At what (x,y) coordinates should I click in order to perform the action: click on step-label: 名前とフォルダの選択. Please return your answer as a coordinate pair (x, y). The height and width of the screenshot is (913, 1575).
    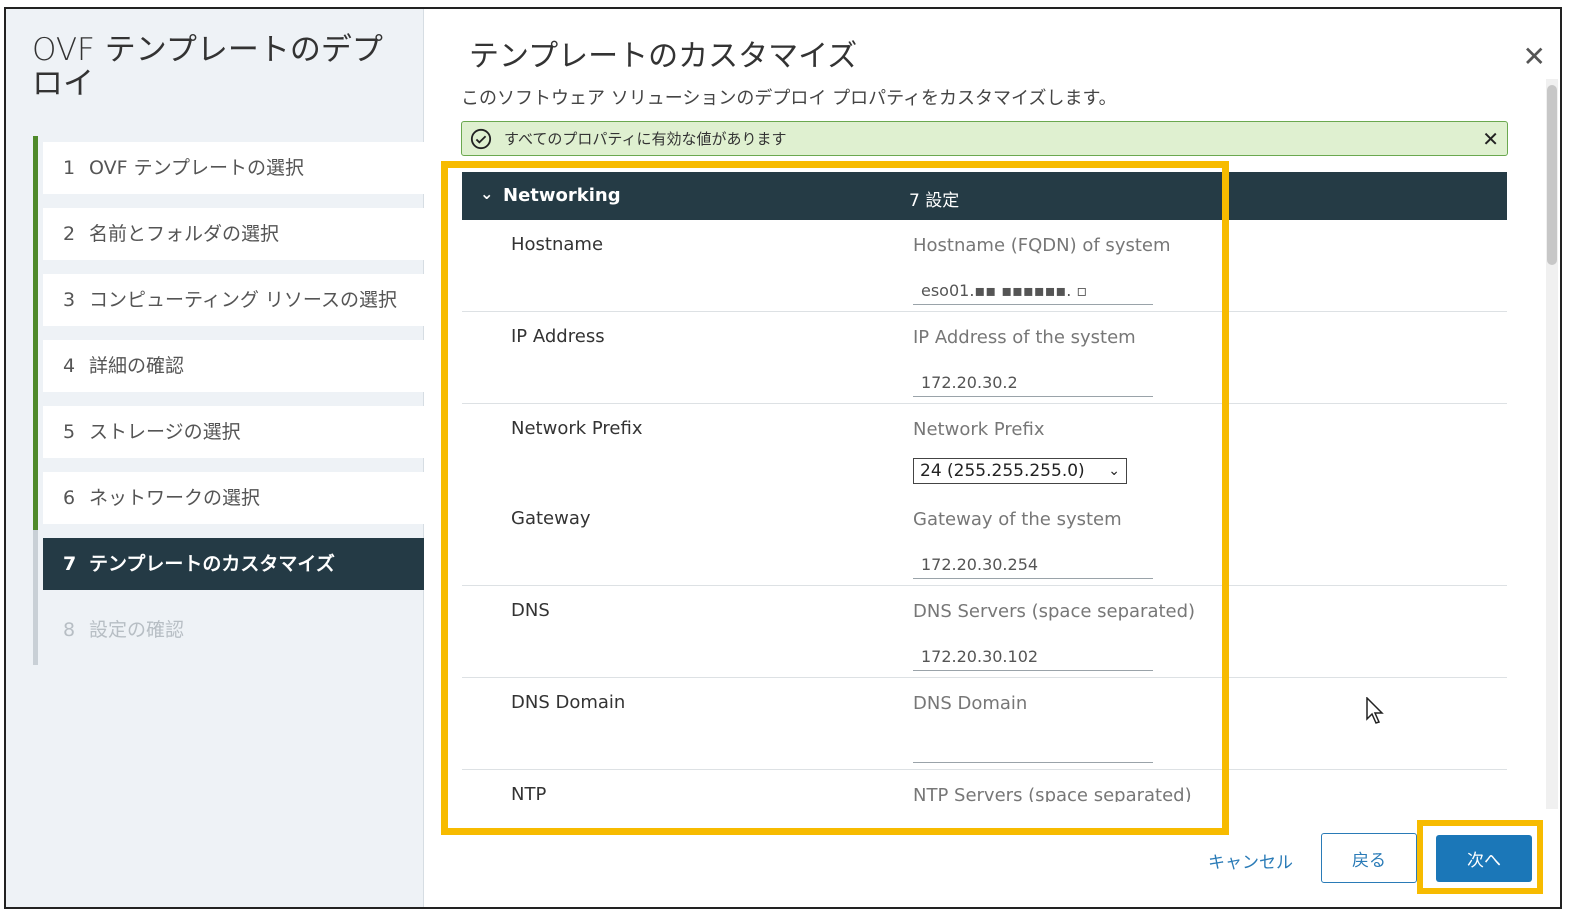
    Looking at the image, I should click on (184, 234).